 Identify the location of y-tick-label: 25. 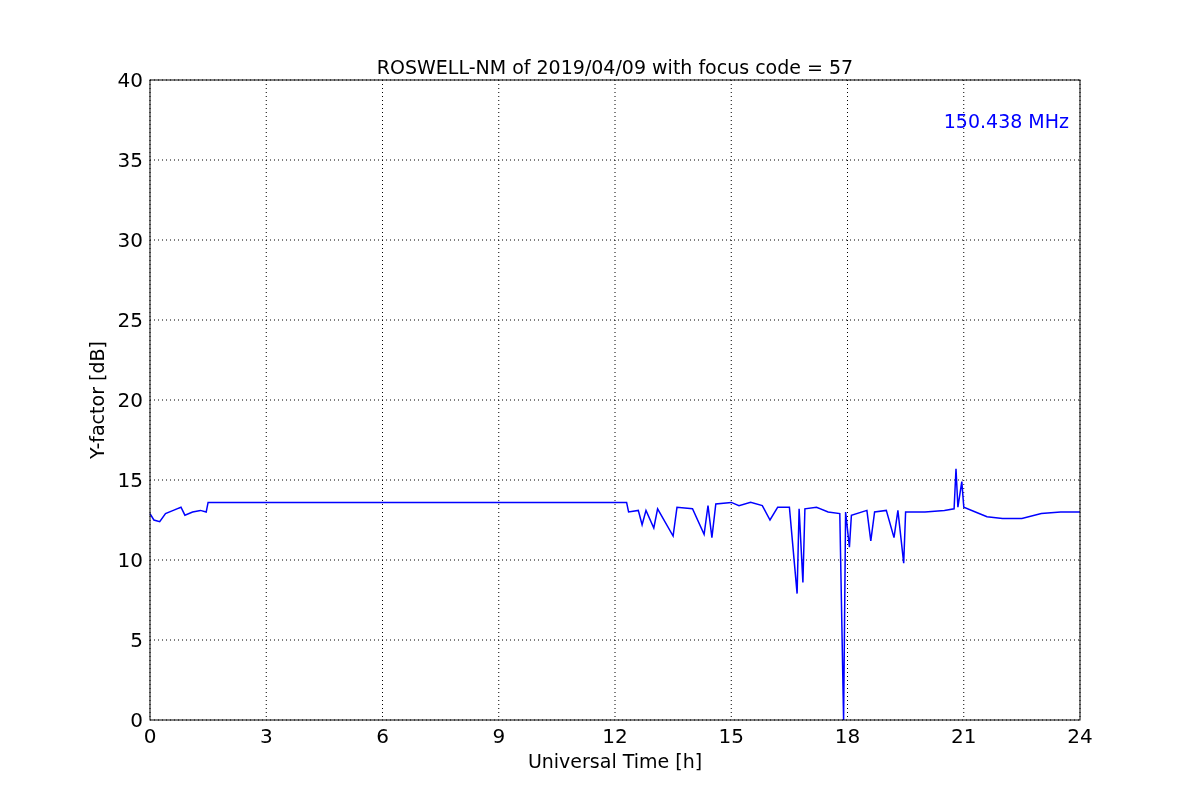
(130, 320).